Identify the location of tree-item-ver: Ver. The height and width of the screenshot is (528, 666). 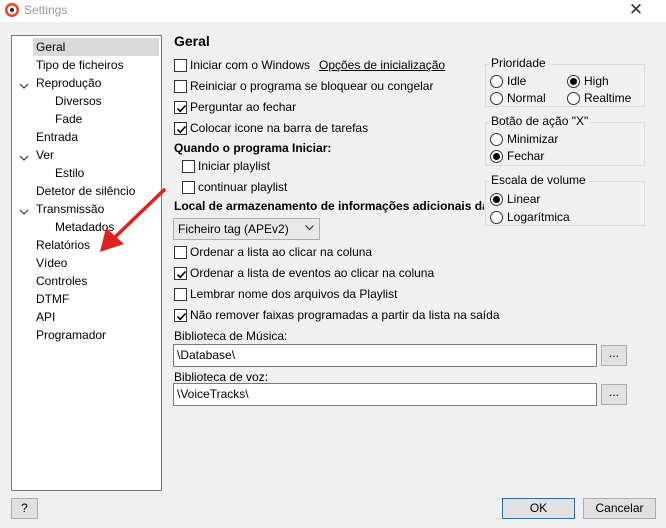
(45, 155).